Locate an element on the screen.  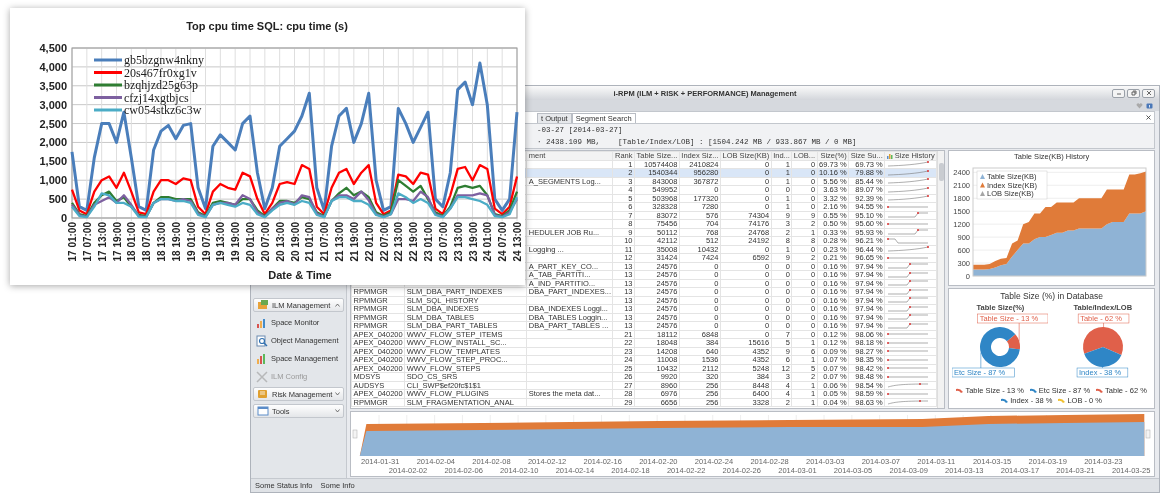
x-tick-label: 18 07:00 is located at coordinates (147, 242).